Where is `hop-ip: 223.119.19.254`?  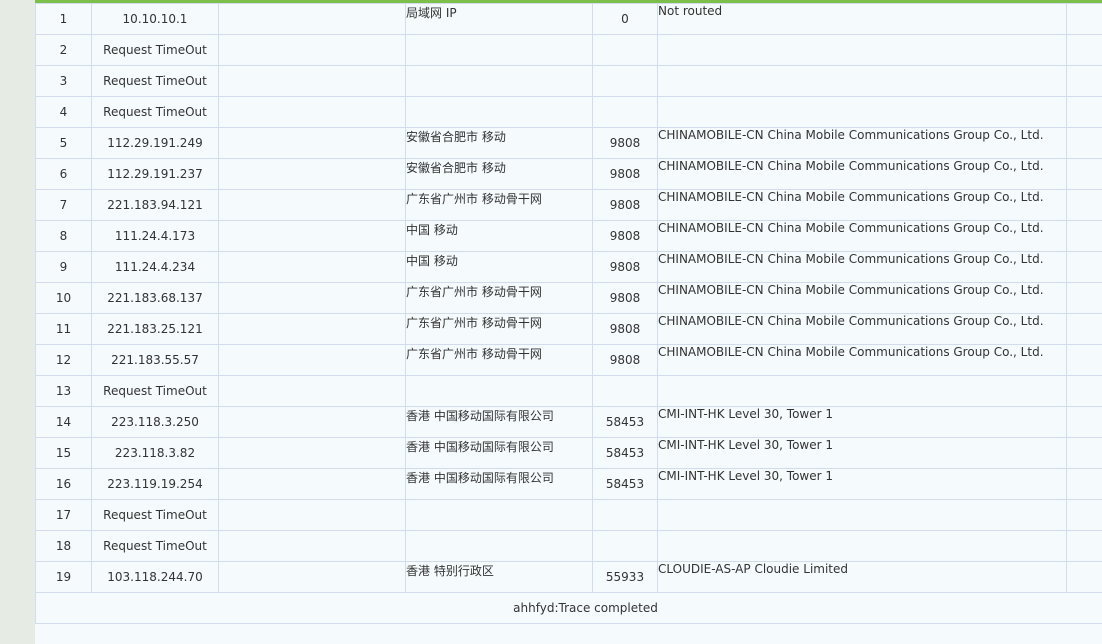 hop-ip: 223.119.19.254 is located at coordinates (155, 484).